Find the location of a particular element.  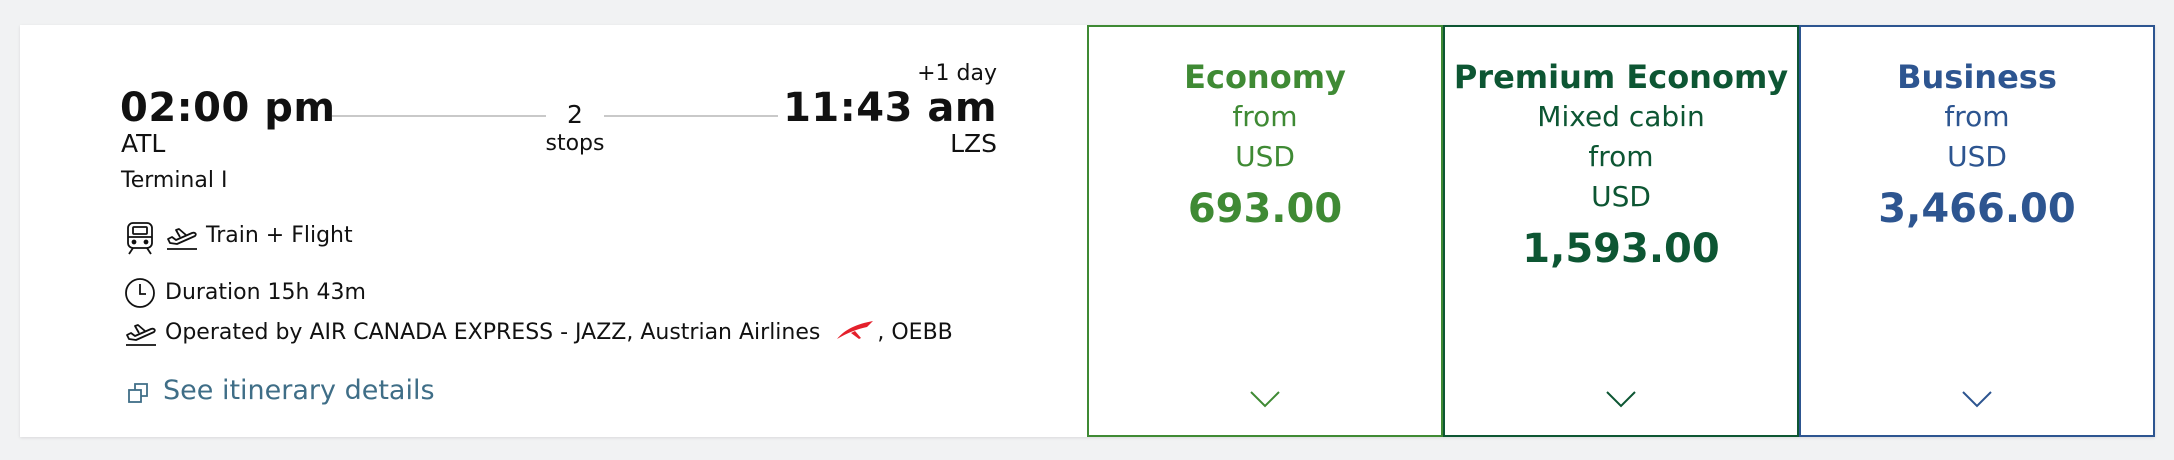

fare-price: 1,593.00 is located at coordinates (1621, 249).